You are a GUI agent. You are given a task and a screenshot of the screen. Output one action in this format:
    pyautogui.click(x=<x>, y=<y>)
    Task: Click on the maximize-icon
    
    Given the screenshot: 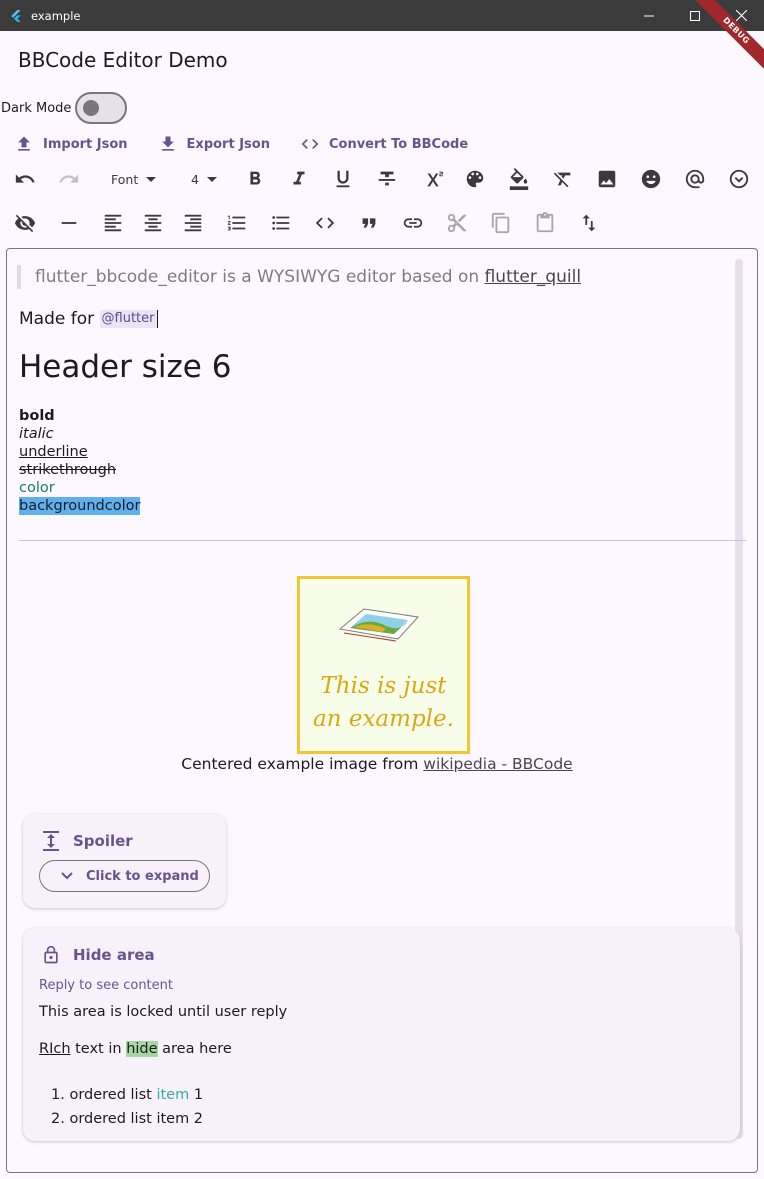 What is the action you would take?
    pyautogui.click(x=695, y=15)
    